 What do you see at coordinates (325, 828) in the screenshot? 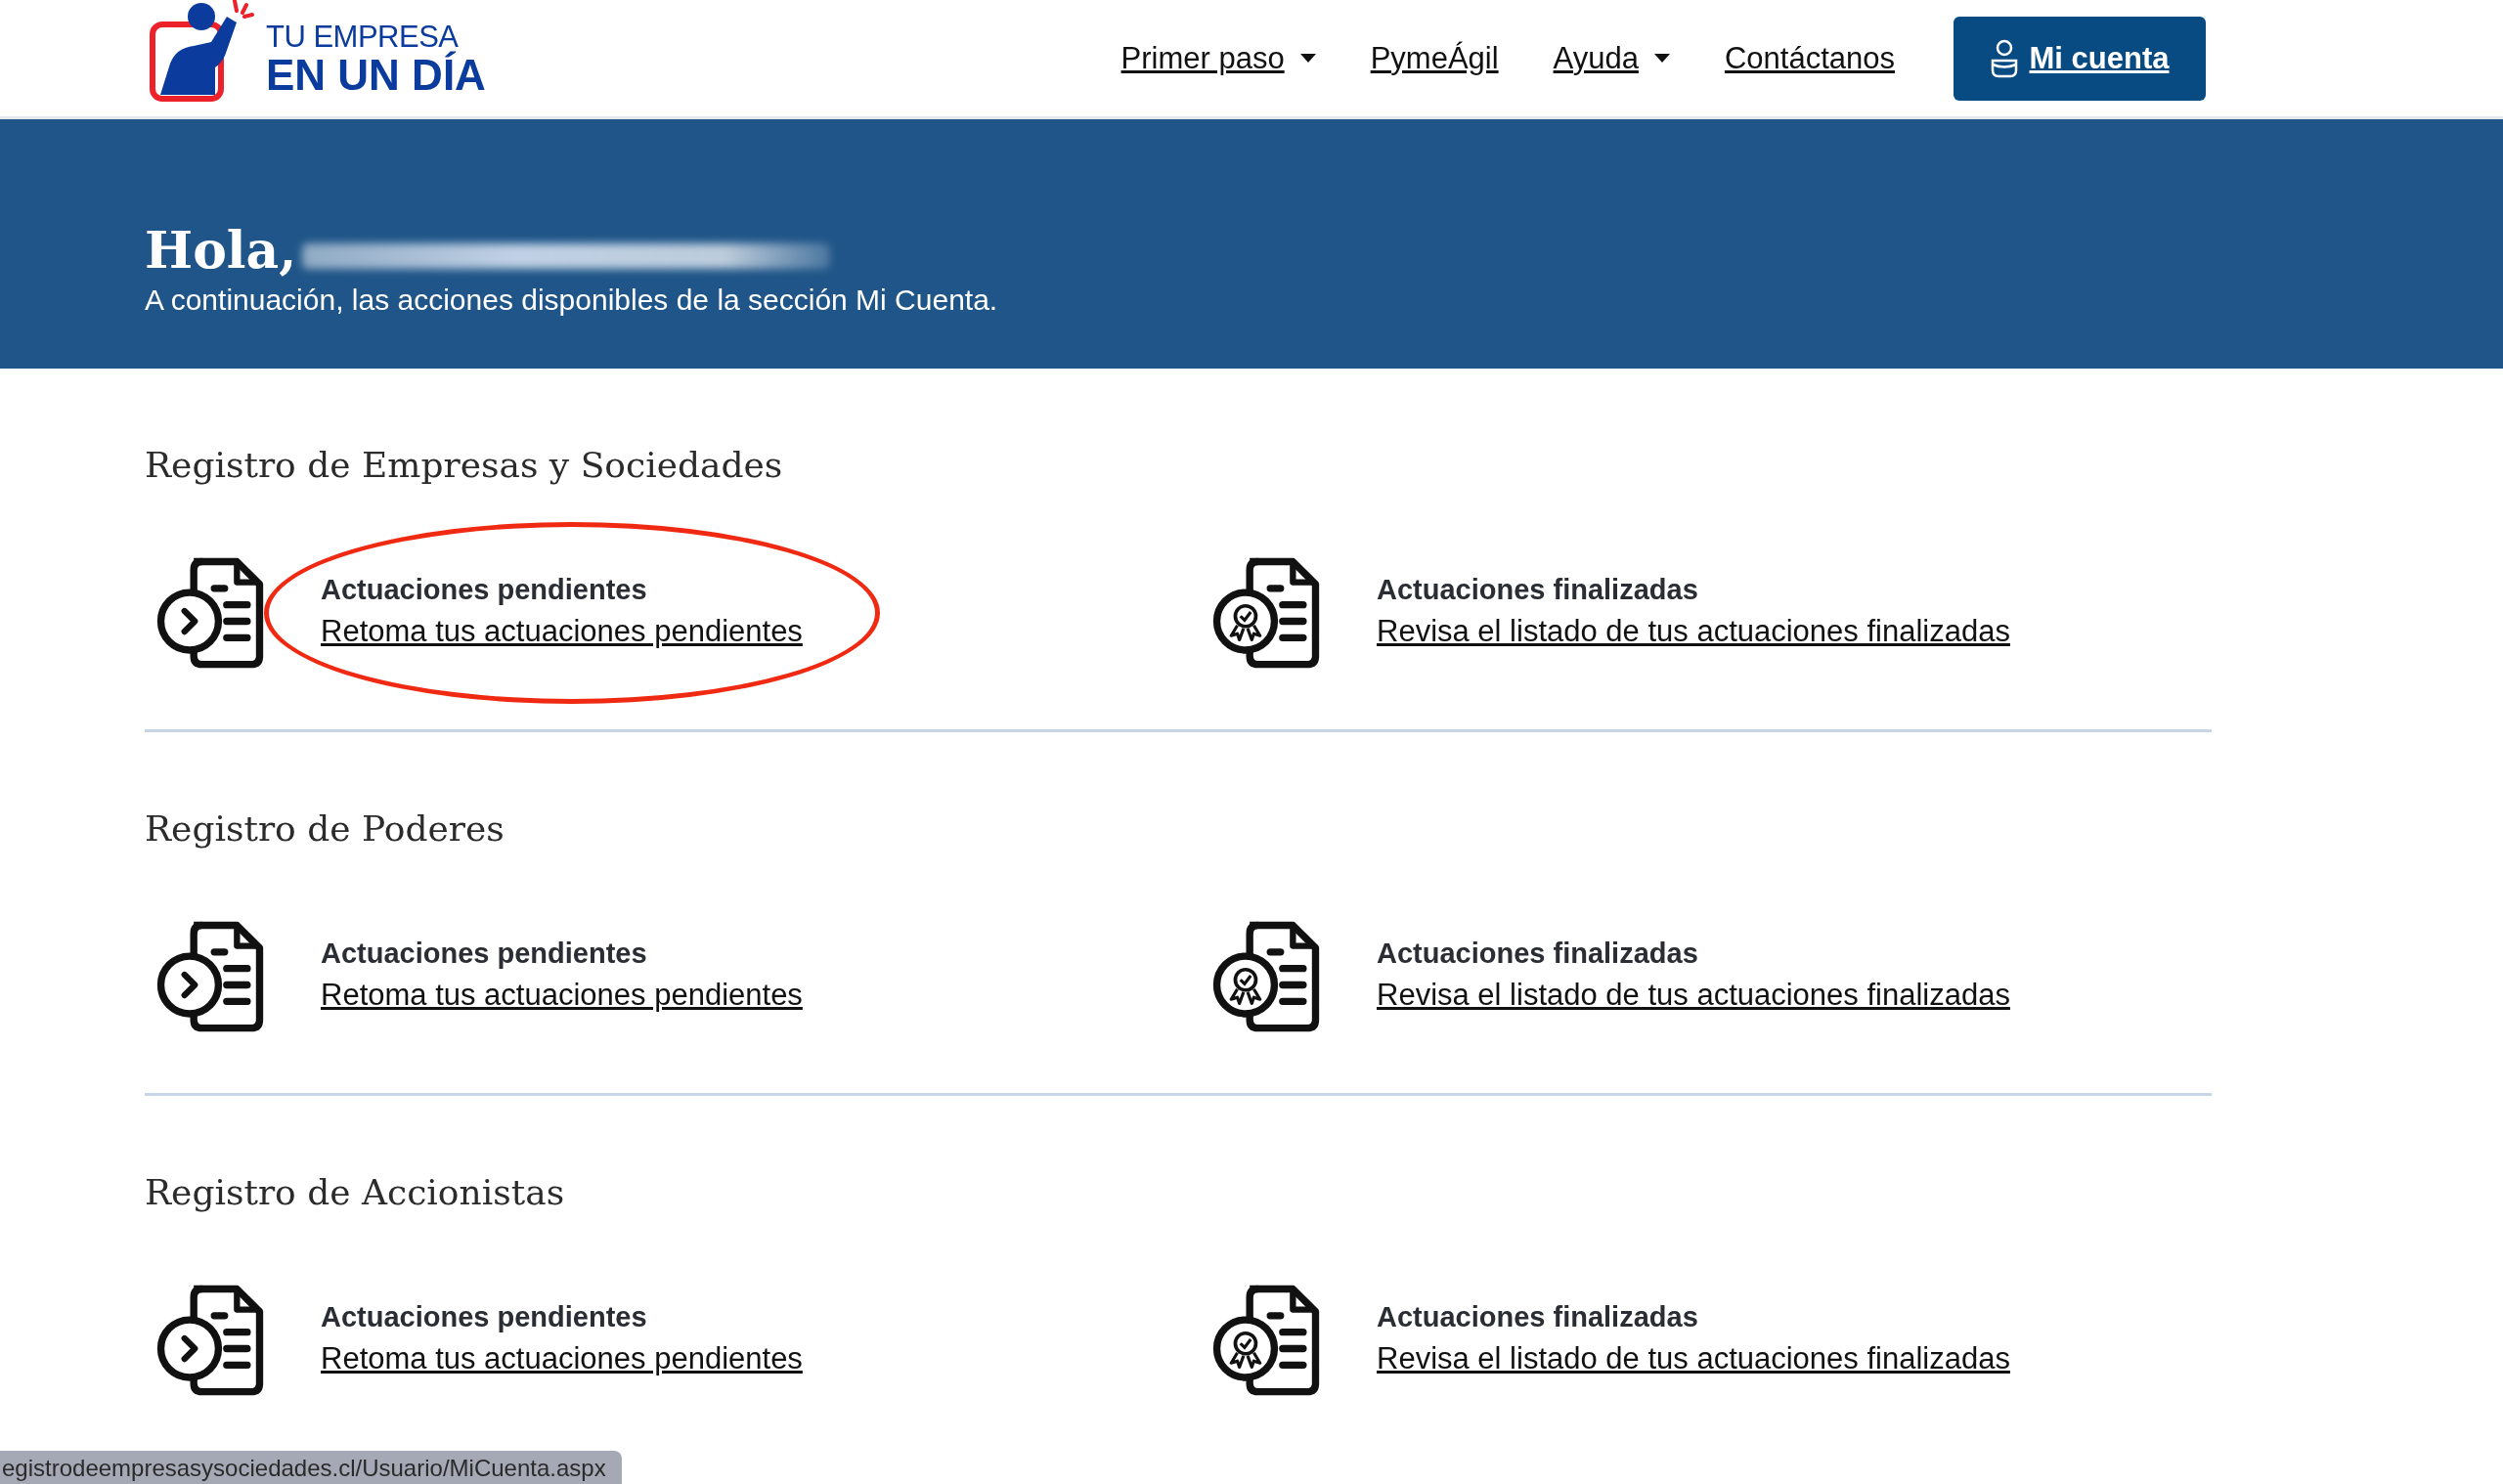
I see `section-title: Registro de Poderes` at bounding box center [325, 828].